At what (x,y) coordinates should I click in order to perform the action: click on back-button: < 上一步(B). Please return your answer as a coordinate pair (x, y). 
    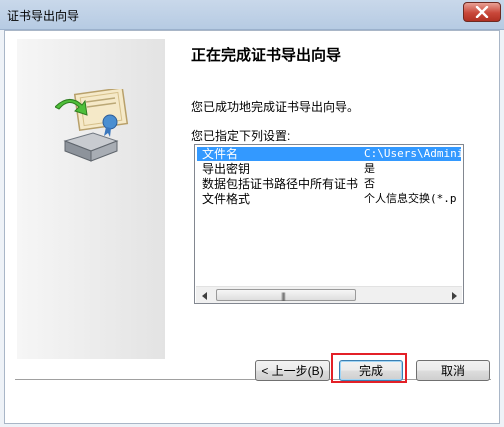
    Looking at the image, I should click on (292, 370).